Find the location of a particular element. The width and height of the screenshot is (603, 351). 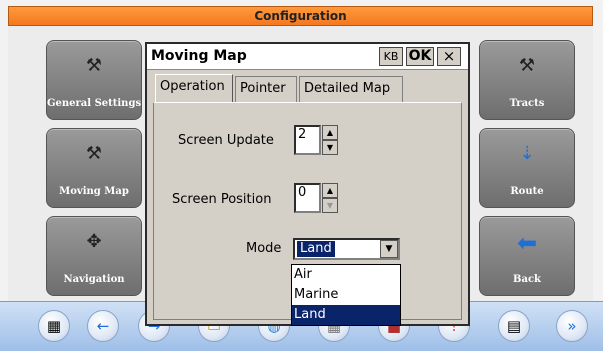

tile-label: Moving Map is located at coordinates (94, 191).